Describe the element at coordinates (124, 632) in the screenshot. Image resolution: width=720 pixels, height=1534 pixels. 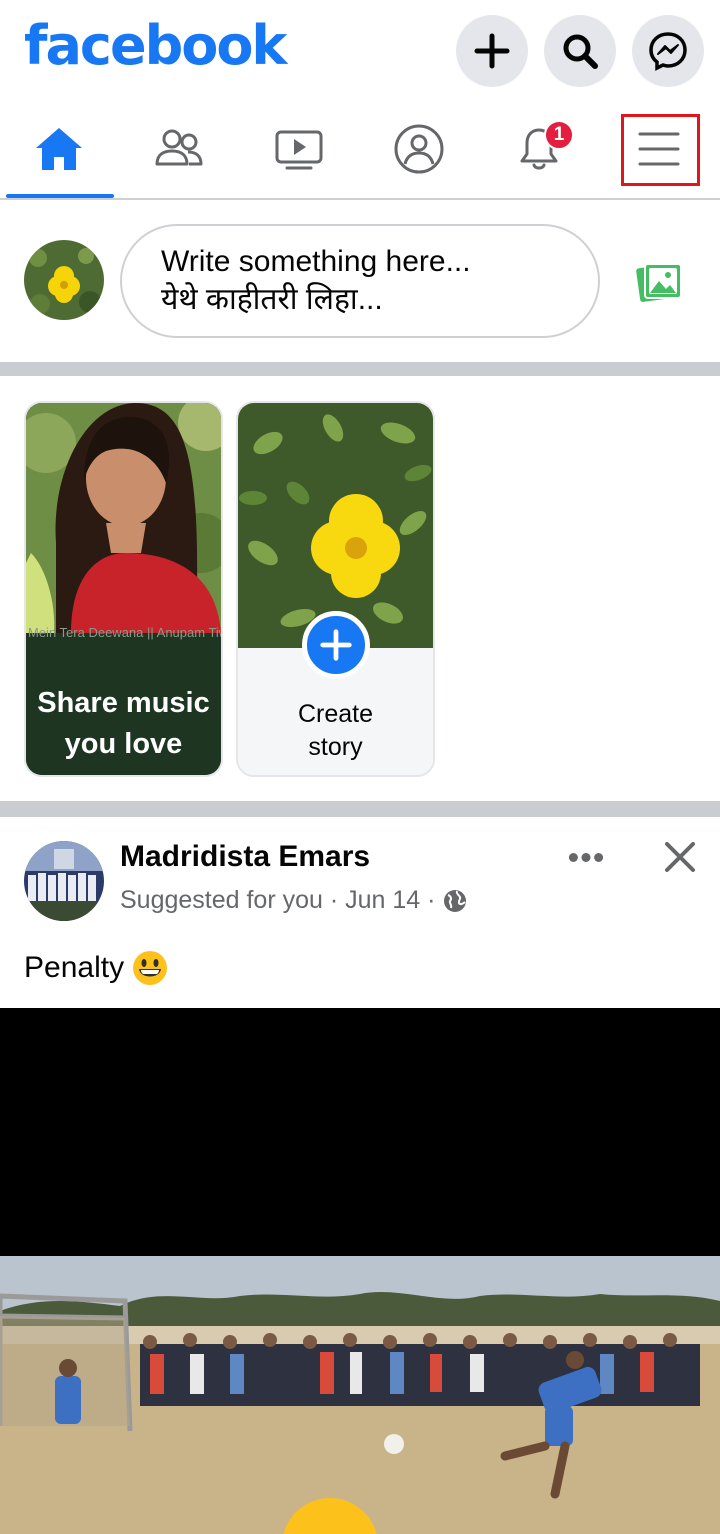
I see `story-song-caption: Mein Tera Deewana || Anupam Tiwari` at that location.